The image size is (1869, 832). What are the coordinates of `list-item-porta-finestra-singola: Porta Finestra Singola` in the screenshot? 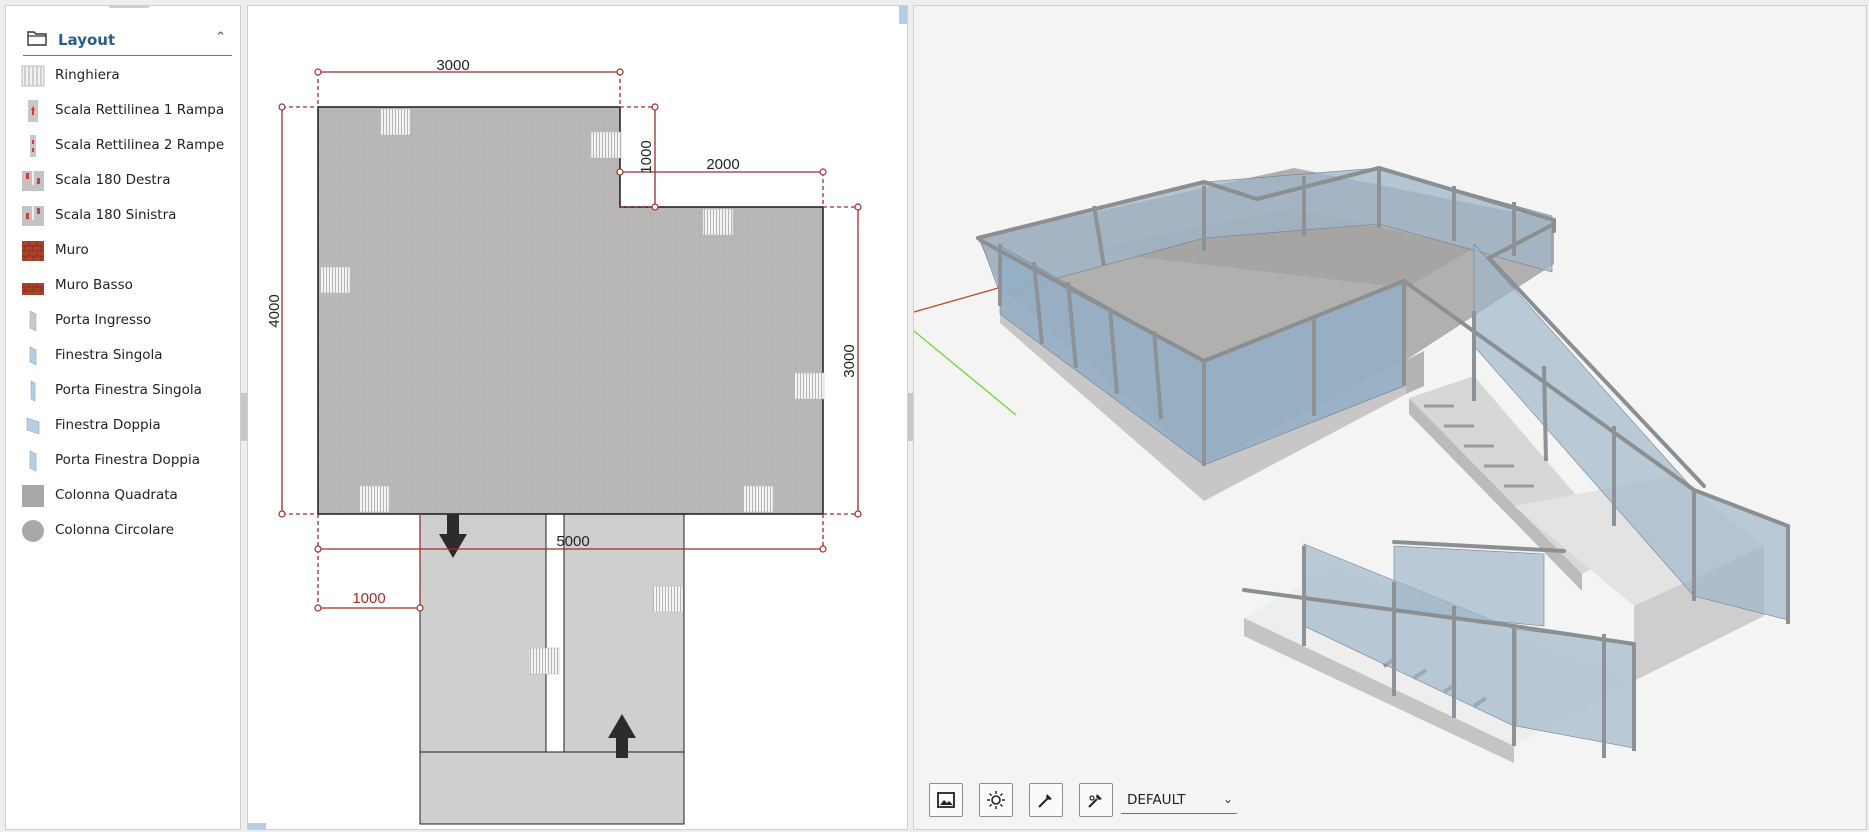 It's located at (124, 390).